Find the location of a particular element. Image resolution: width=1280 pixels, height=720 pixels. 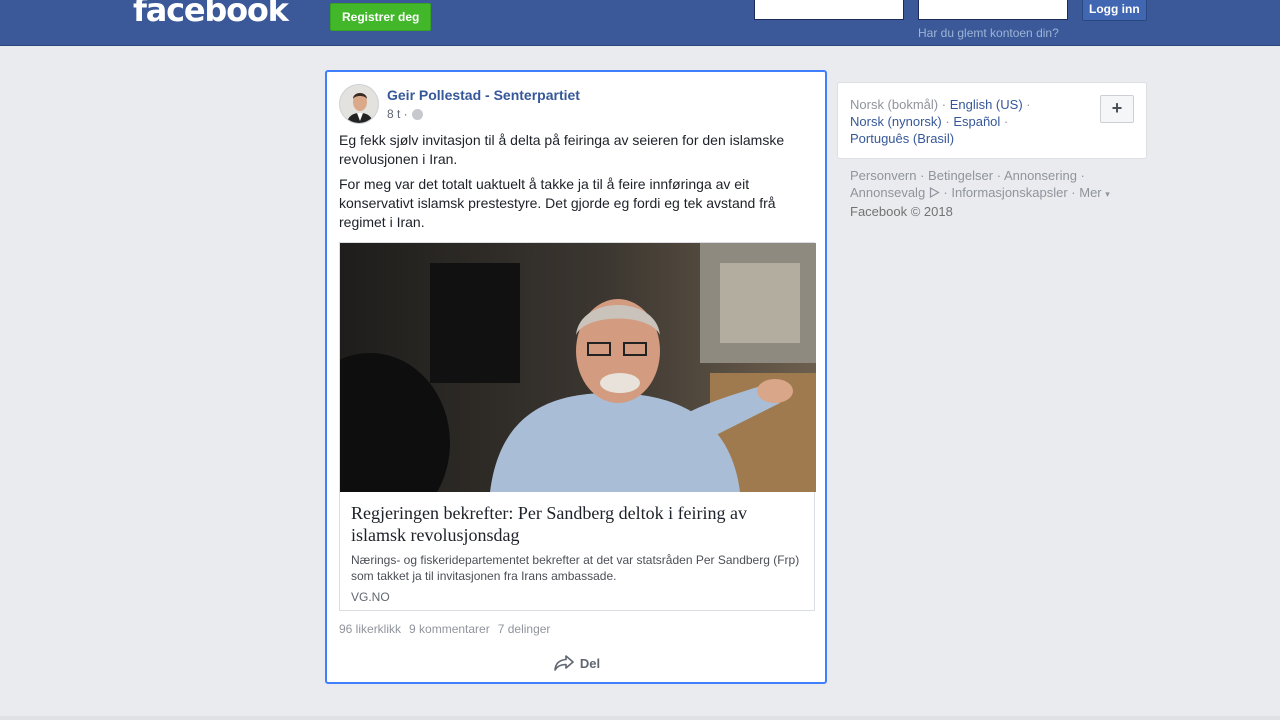

post-author-name: Geir Pollestad - Senterpartiet is located at coordinates (483, 95).